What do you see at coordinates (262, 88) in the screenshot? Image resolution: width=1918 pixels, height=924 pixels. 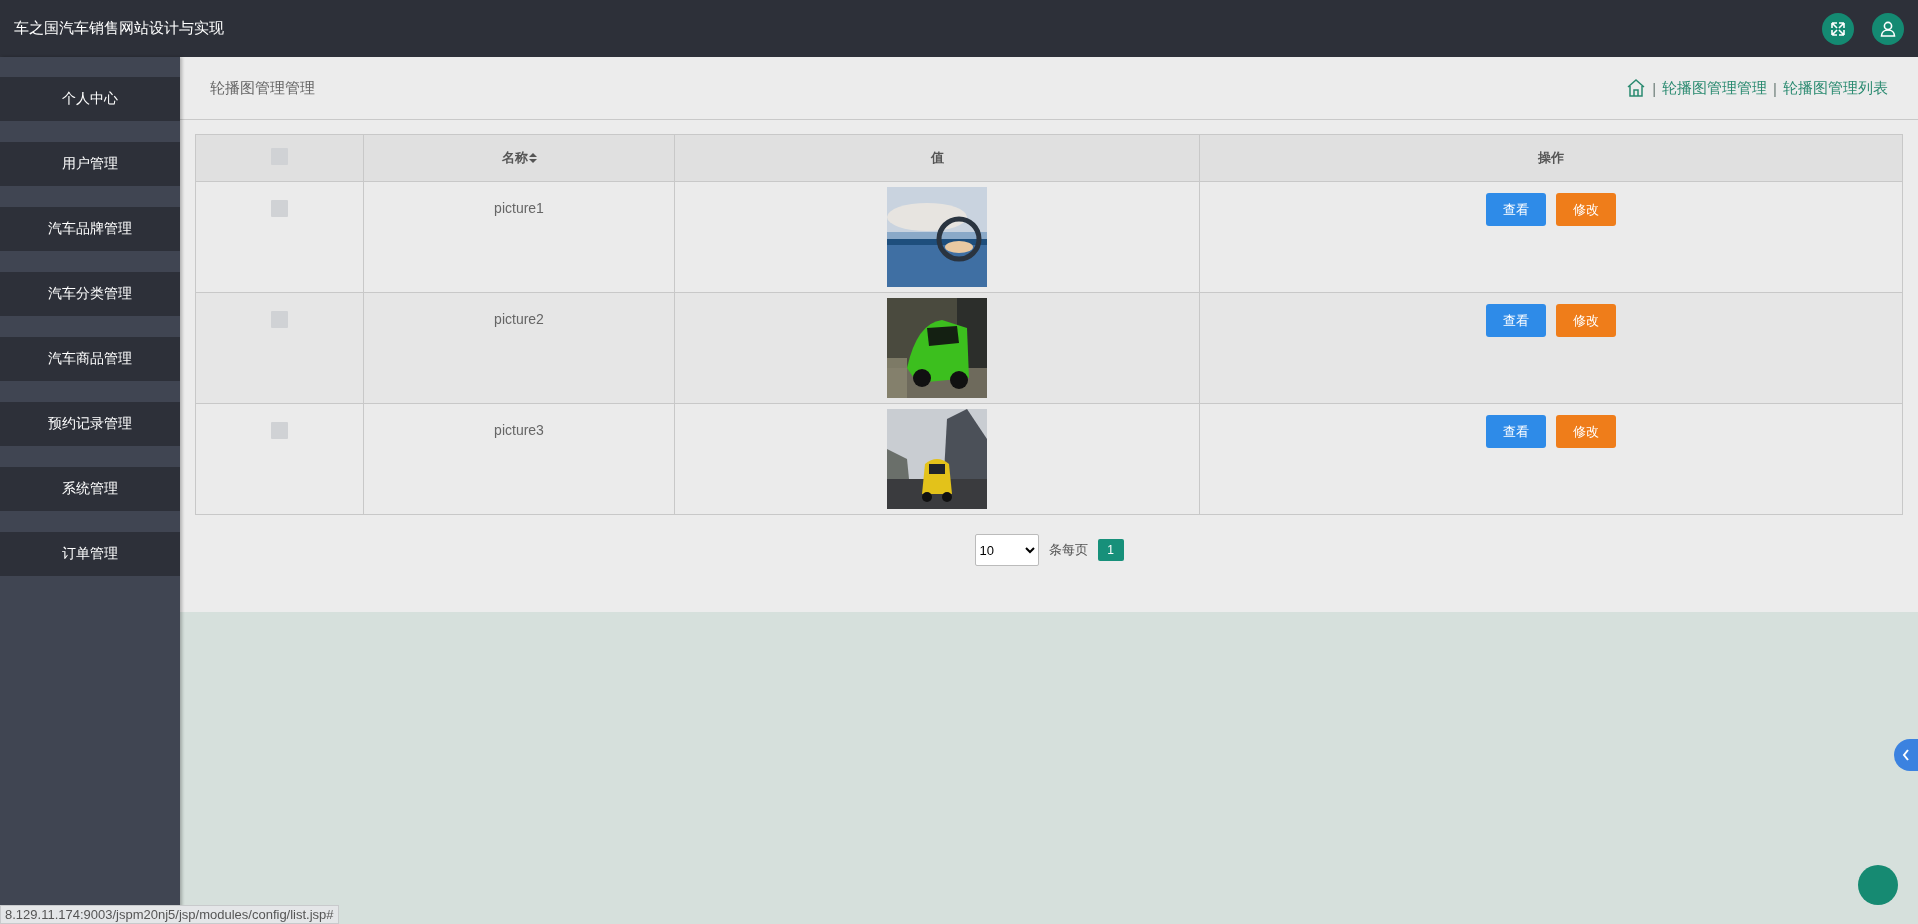 I see `page-title: 轮播图管理管理` at bounding box center [262, 88].